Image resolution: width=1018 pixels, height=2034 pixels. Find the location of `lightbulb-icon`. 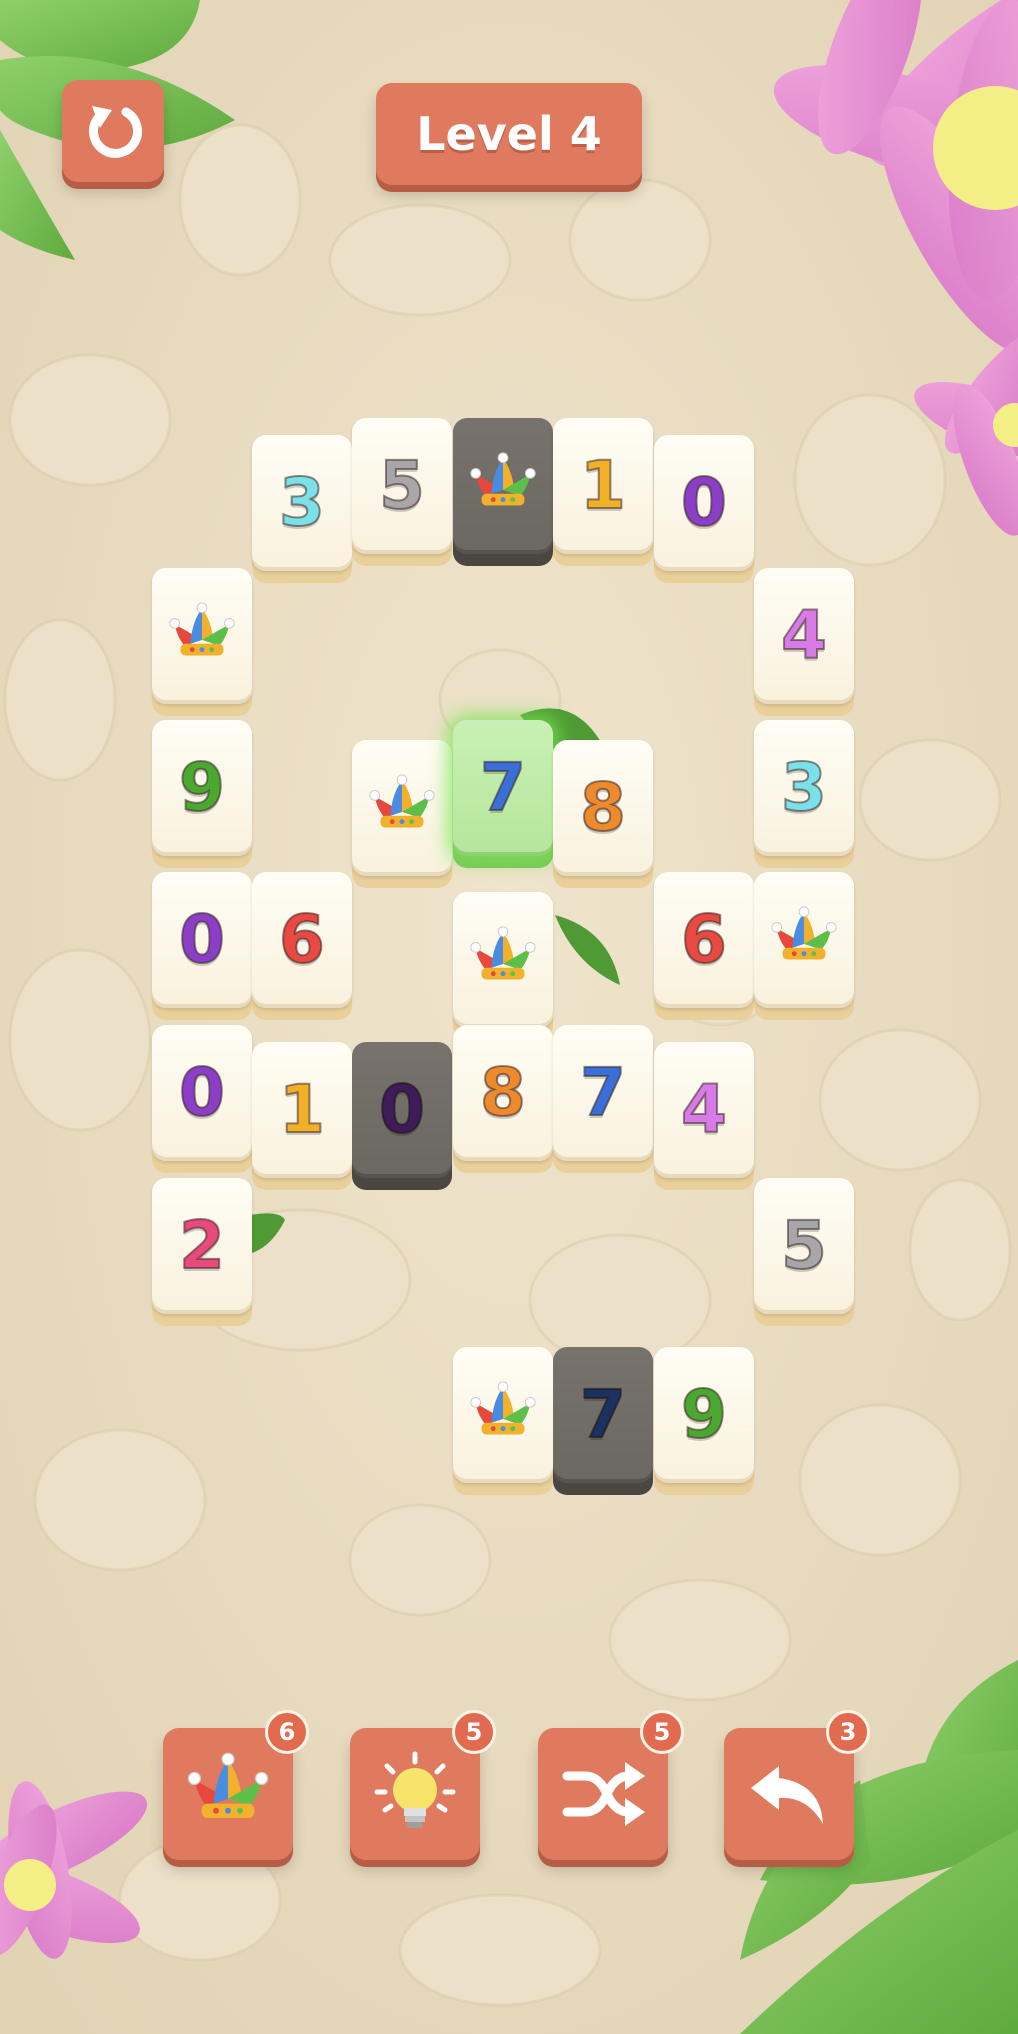

lightbulb-icon is located at coordinates (415, 1789).